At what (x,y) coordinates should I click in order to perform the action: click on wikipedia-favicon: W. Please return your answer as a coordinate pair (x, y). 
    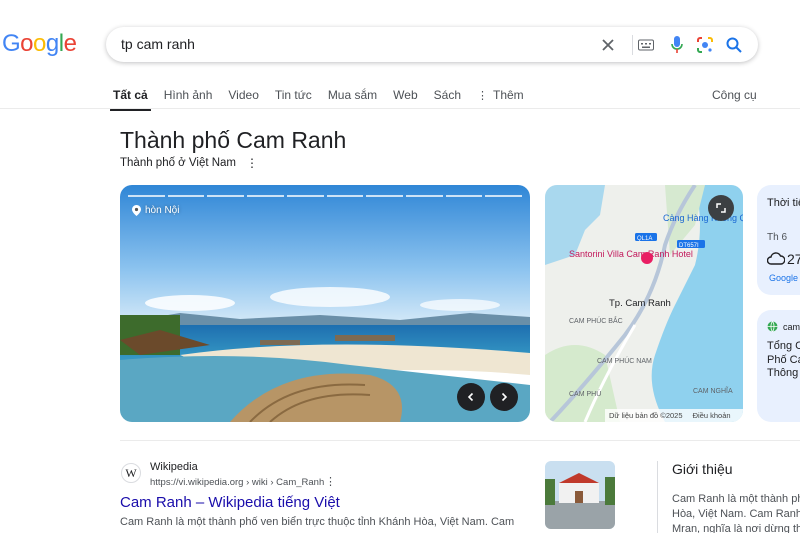
    Looking at the image, I should click on (131, 473).